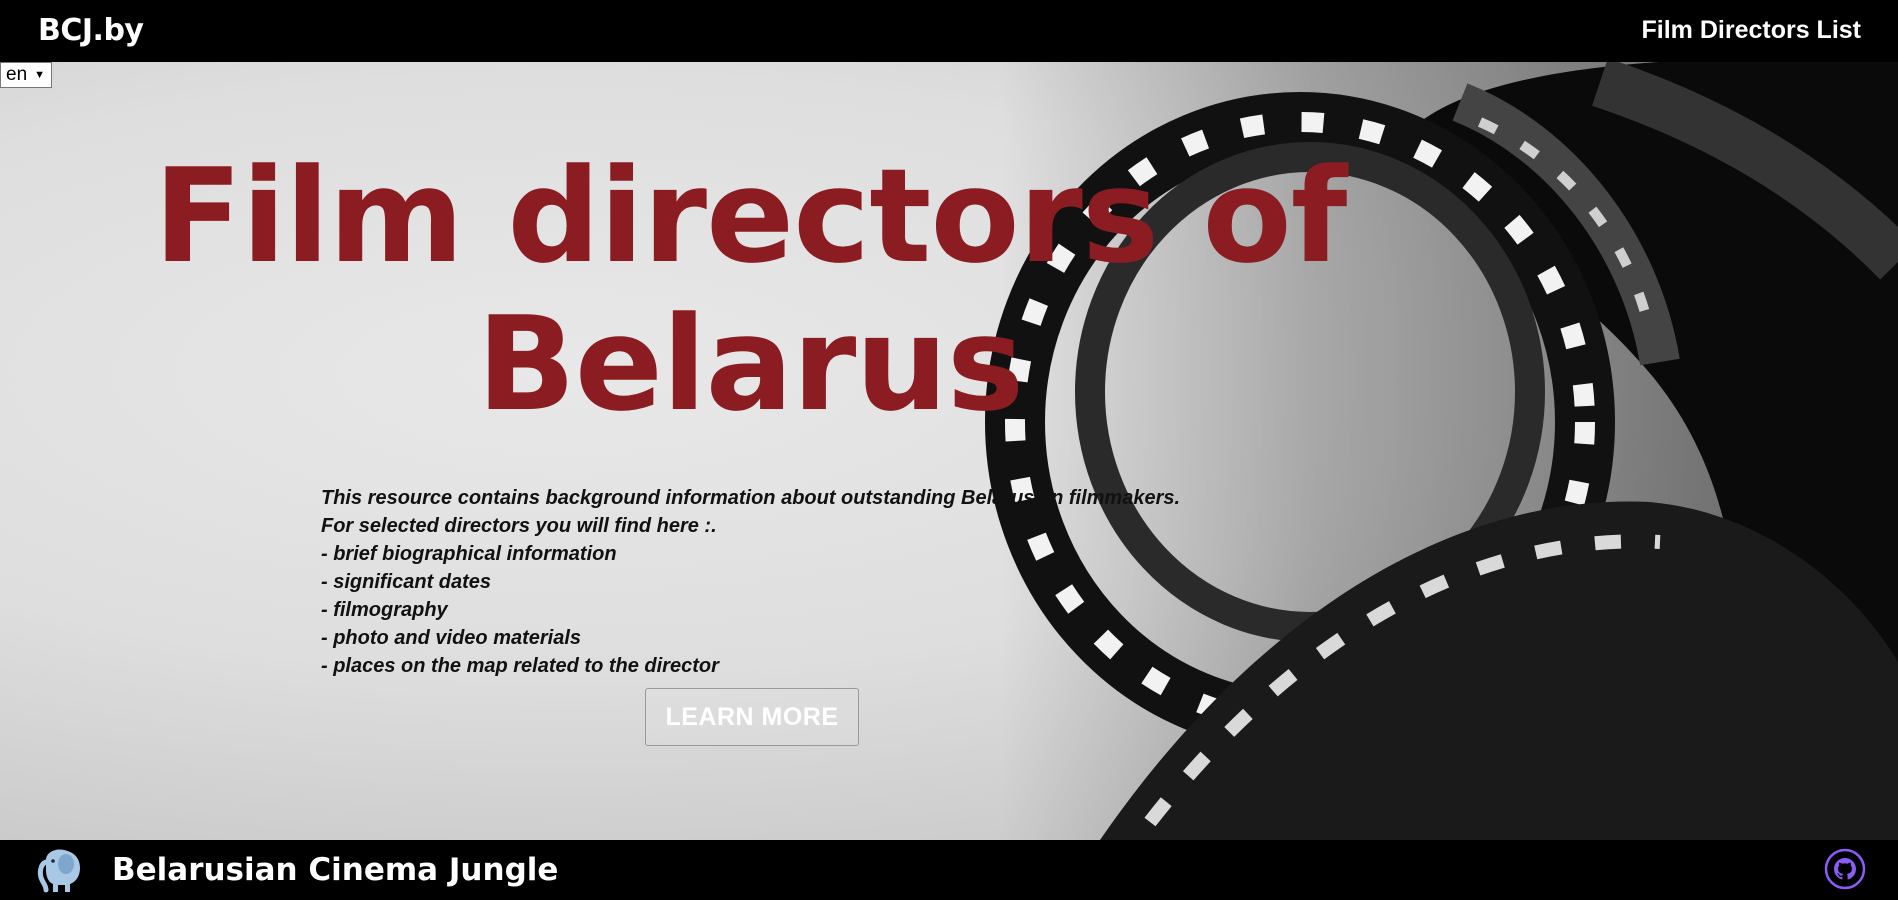 The image size is (1898, 900). What do you see at coordinates (17, 74) in the screenshot?
I see `language-select-value: en` at bounding box center [17, 74].